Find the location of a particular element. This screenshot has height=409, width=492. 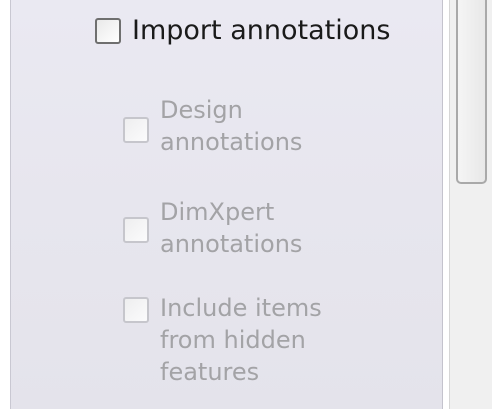

hidden-features-label-line2: from hidden is located at coordinates (233, 340).